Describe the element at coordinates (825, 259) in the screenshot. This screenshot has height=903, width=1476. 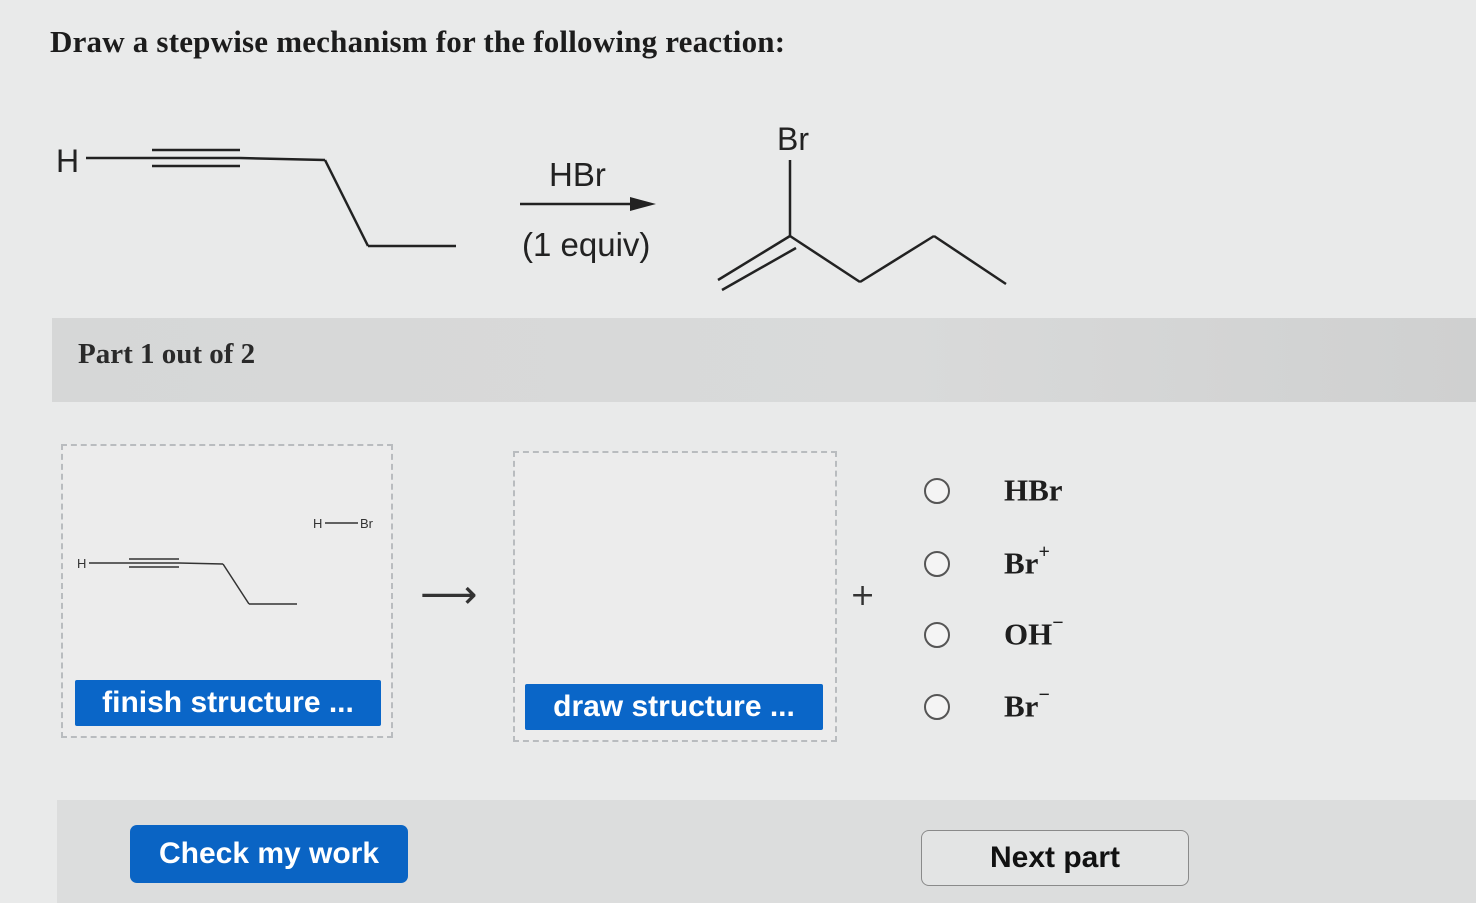
I see `product-bond-c3` at that location.